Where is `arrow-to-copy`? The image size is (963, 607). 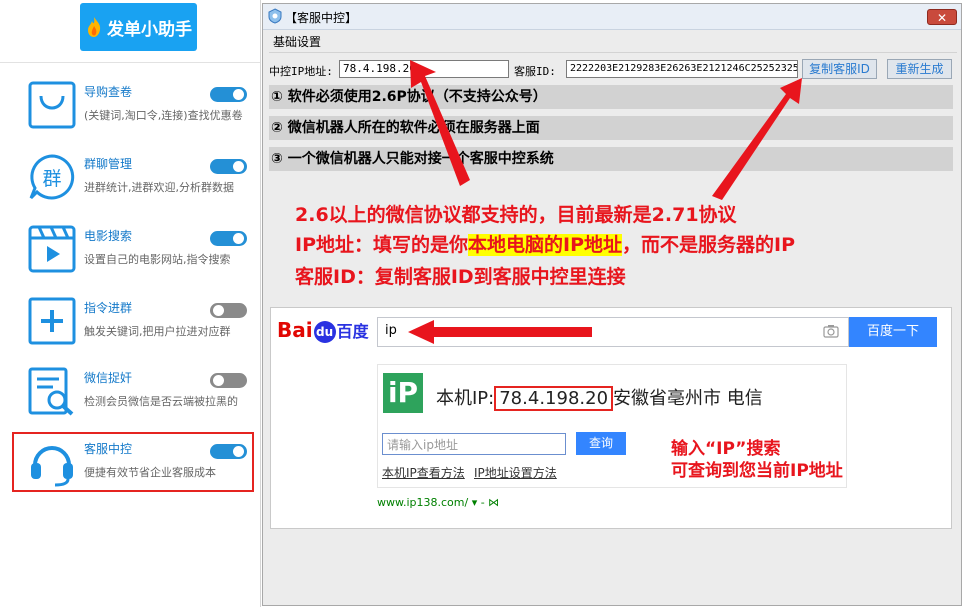
arrow-to-copy is located at coordinates (757, 139).